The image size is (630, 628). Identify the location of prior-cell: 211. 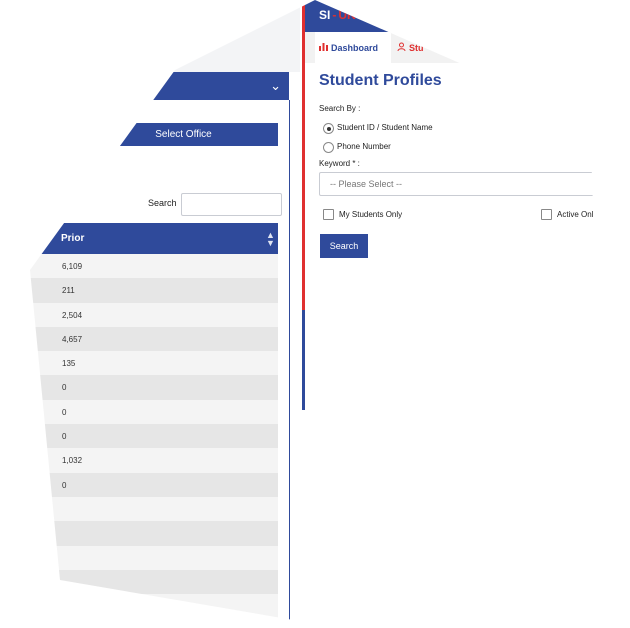
(68, 291).